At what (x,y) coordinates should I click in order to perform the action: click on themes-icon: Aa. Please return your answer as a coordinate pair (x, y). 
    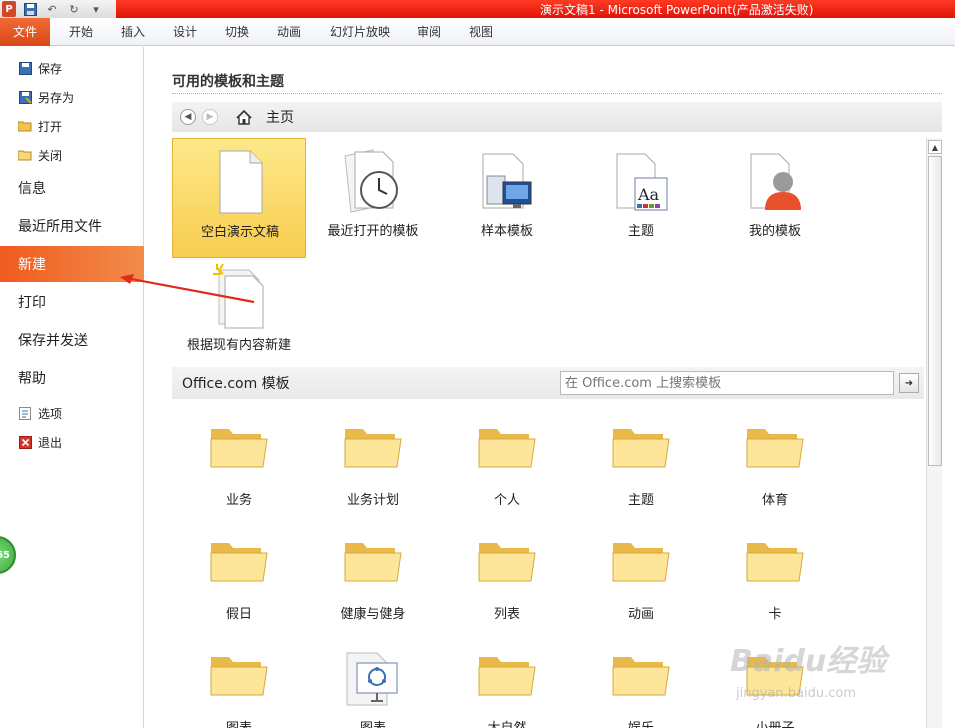
    Looking at the image, I should click on (641, 181).